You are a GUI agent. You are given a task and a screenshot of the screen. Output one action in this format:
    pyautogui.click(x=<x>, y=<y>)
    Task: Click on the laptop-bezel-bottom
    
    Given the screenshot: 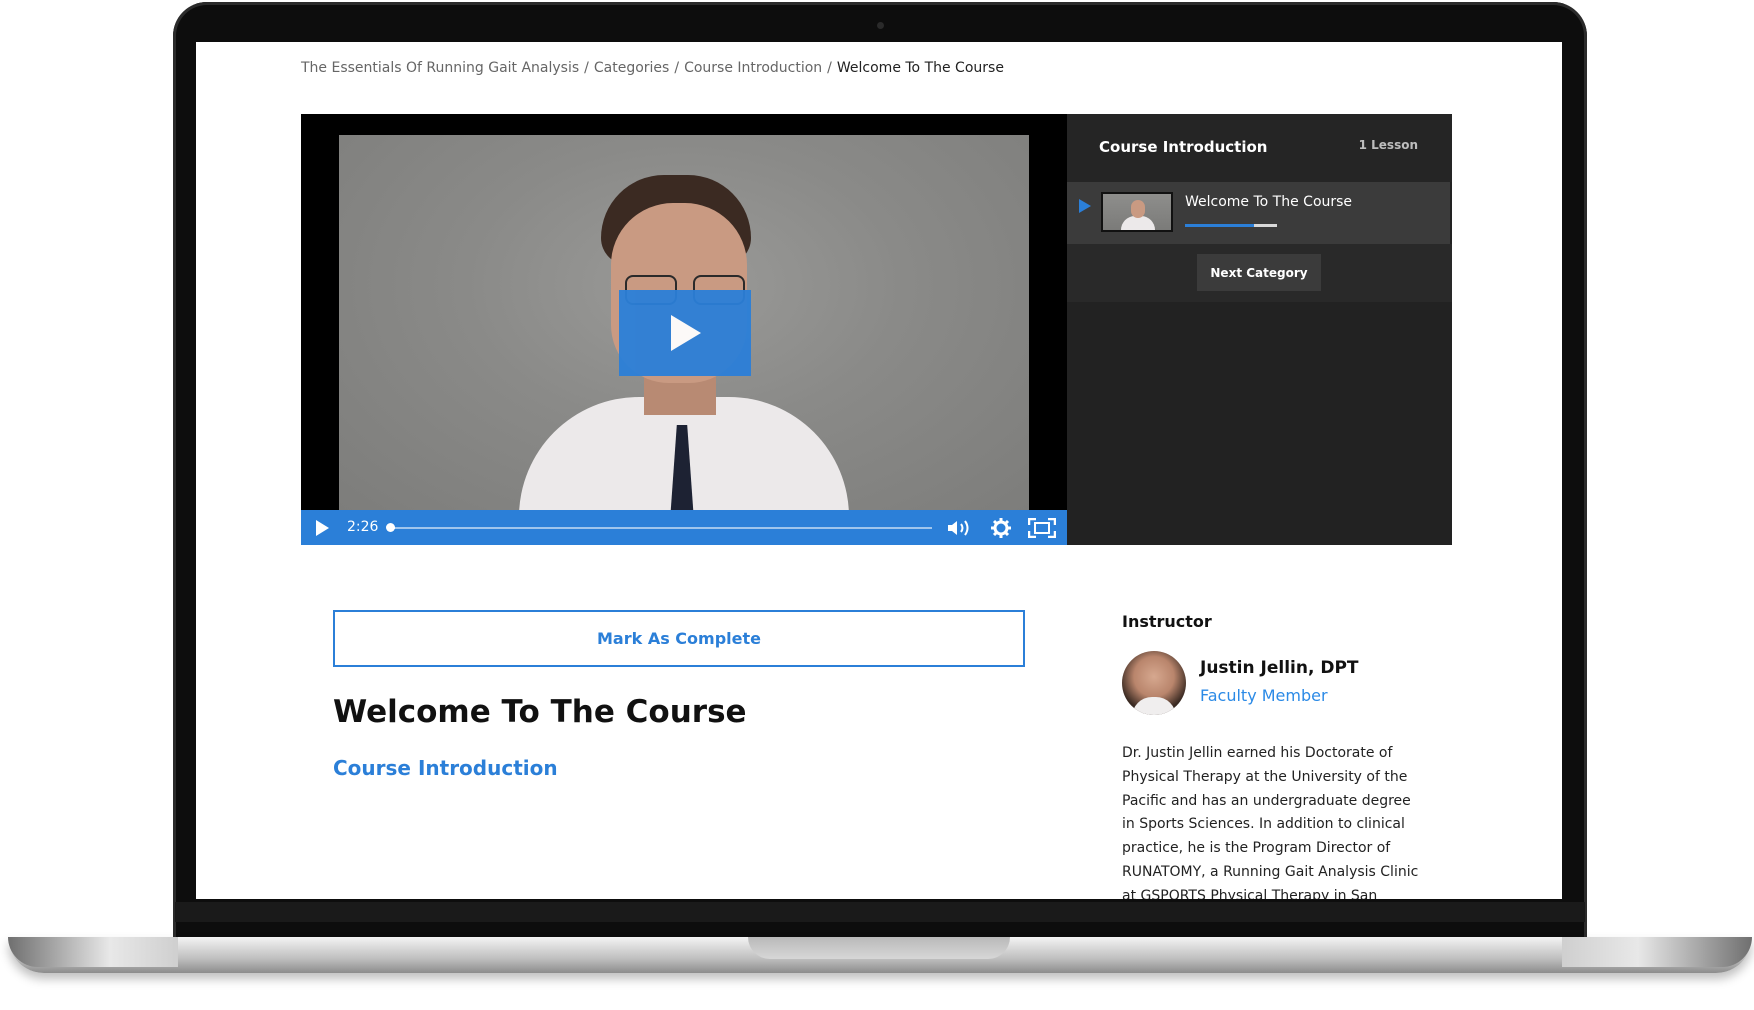 What is the action you would take?
    pyautogui.click(x=880, y=912)
    